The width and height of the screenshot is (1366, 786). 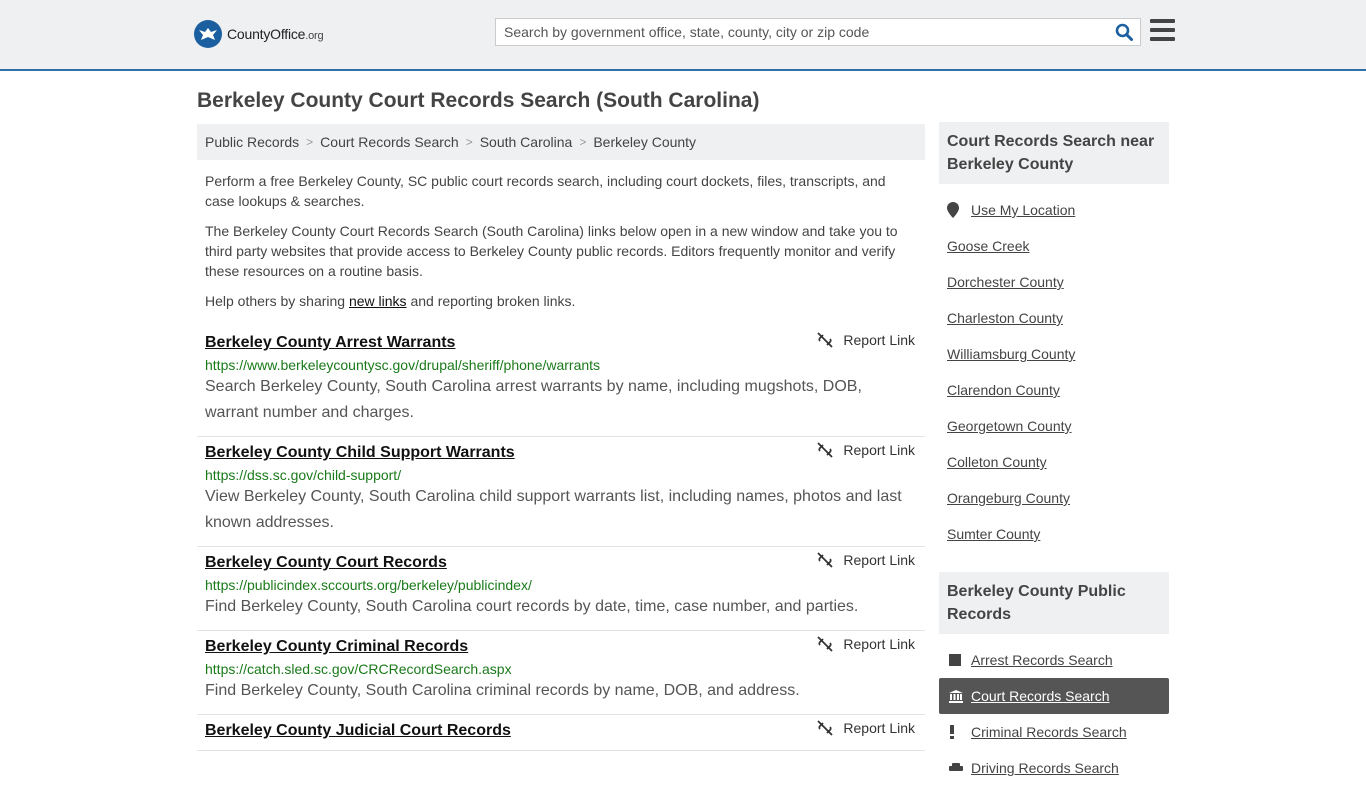 I want to click on breadcrumb-public-records: Public Records, so click(x=252, y=142).